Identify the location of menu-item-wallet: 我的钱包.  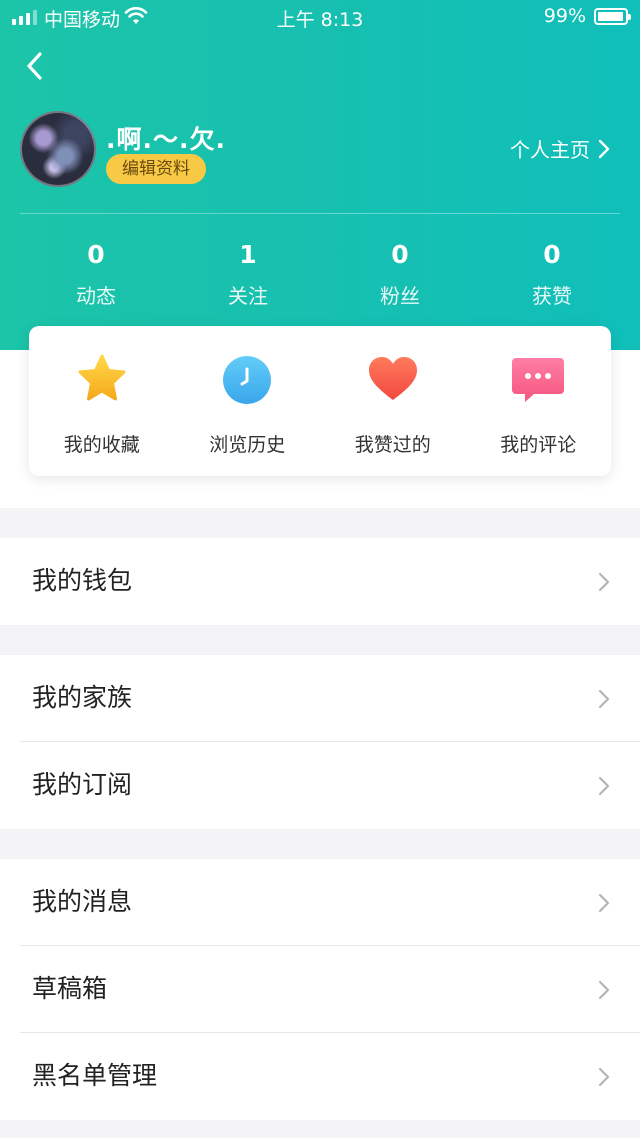
(320, 581).